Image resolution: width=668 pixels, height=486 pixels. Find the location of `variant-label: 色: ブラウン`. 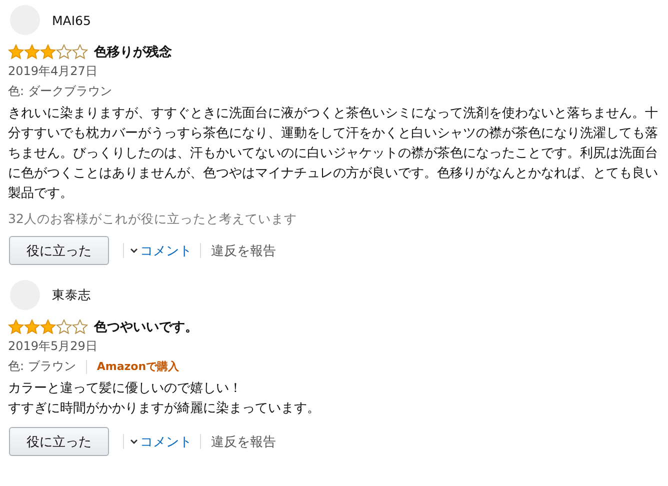

variant-label: 色: ブラウン is located at coordinates (42, 366).